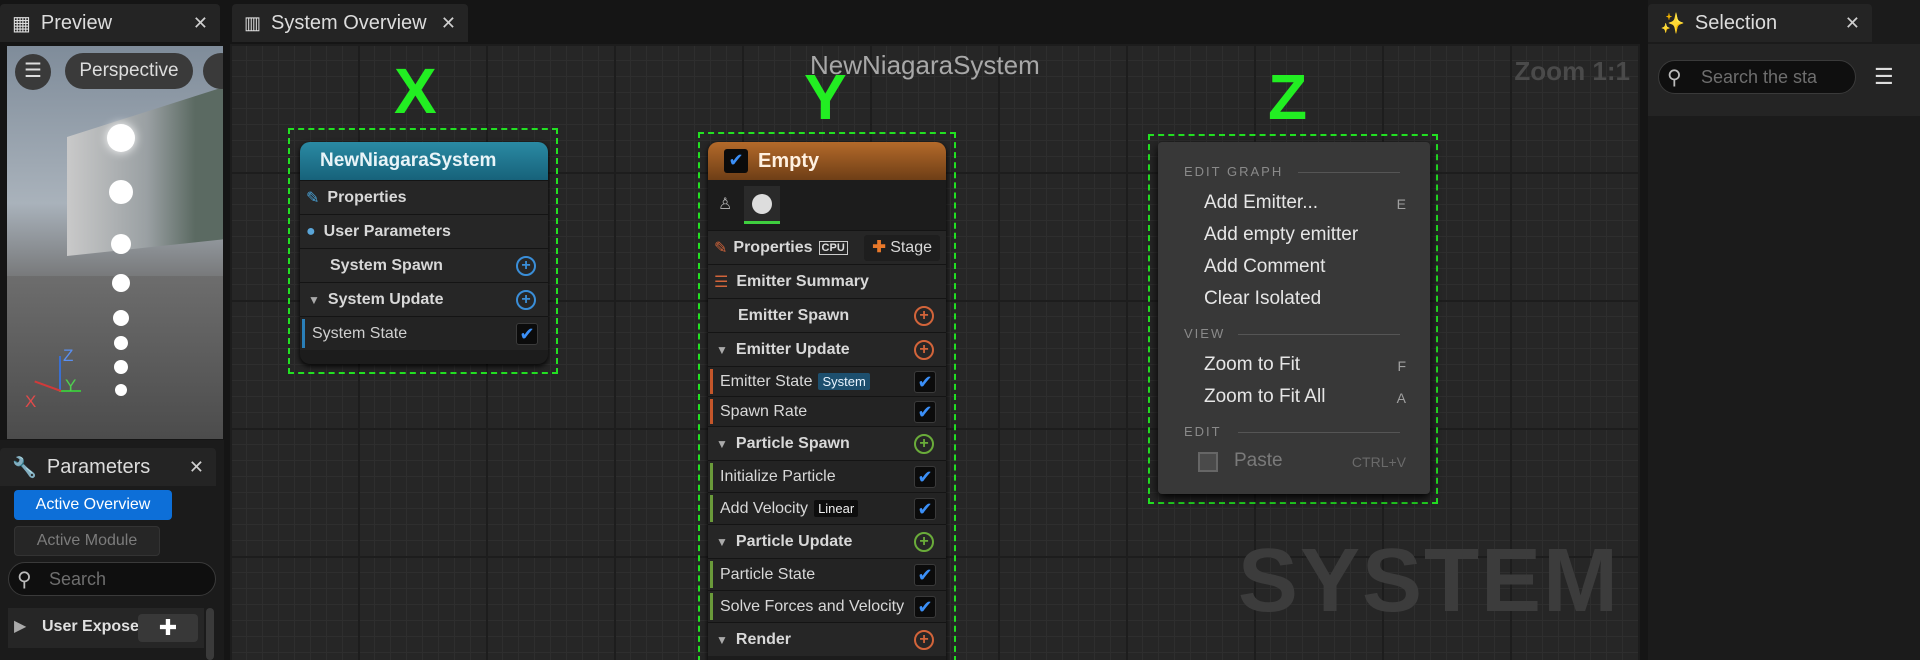 This screenshot has width=1920, height=660. I want to click on menu-section-view: VIEW, so click(1205, 333).